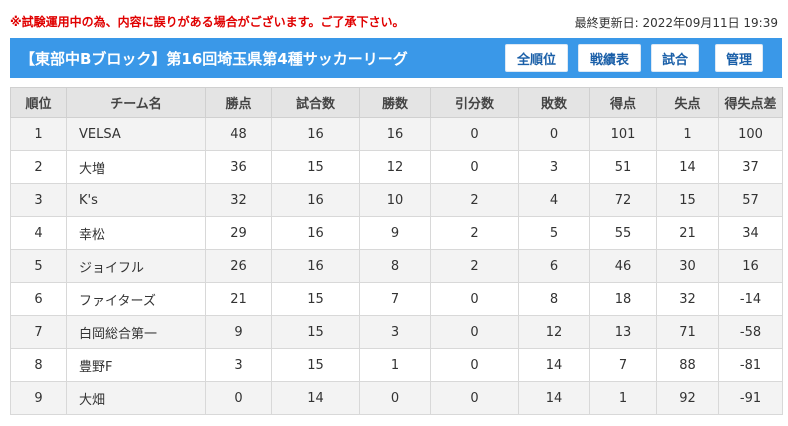 The width and height of the screenshot is (788, 426). I want to click on table-row: 8 豊野F 3 15 1 0 14 7 88 -81, so click(396, 365).